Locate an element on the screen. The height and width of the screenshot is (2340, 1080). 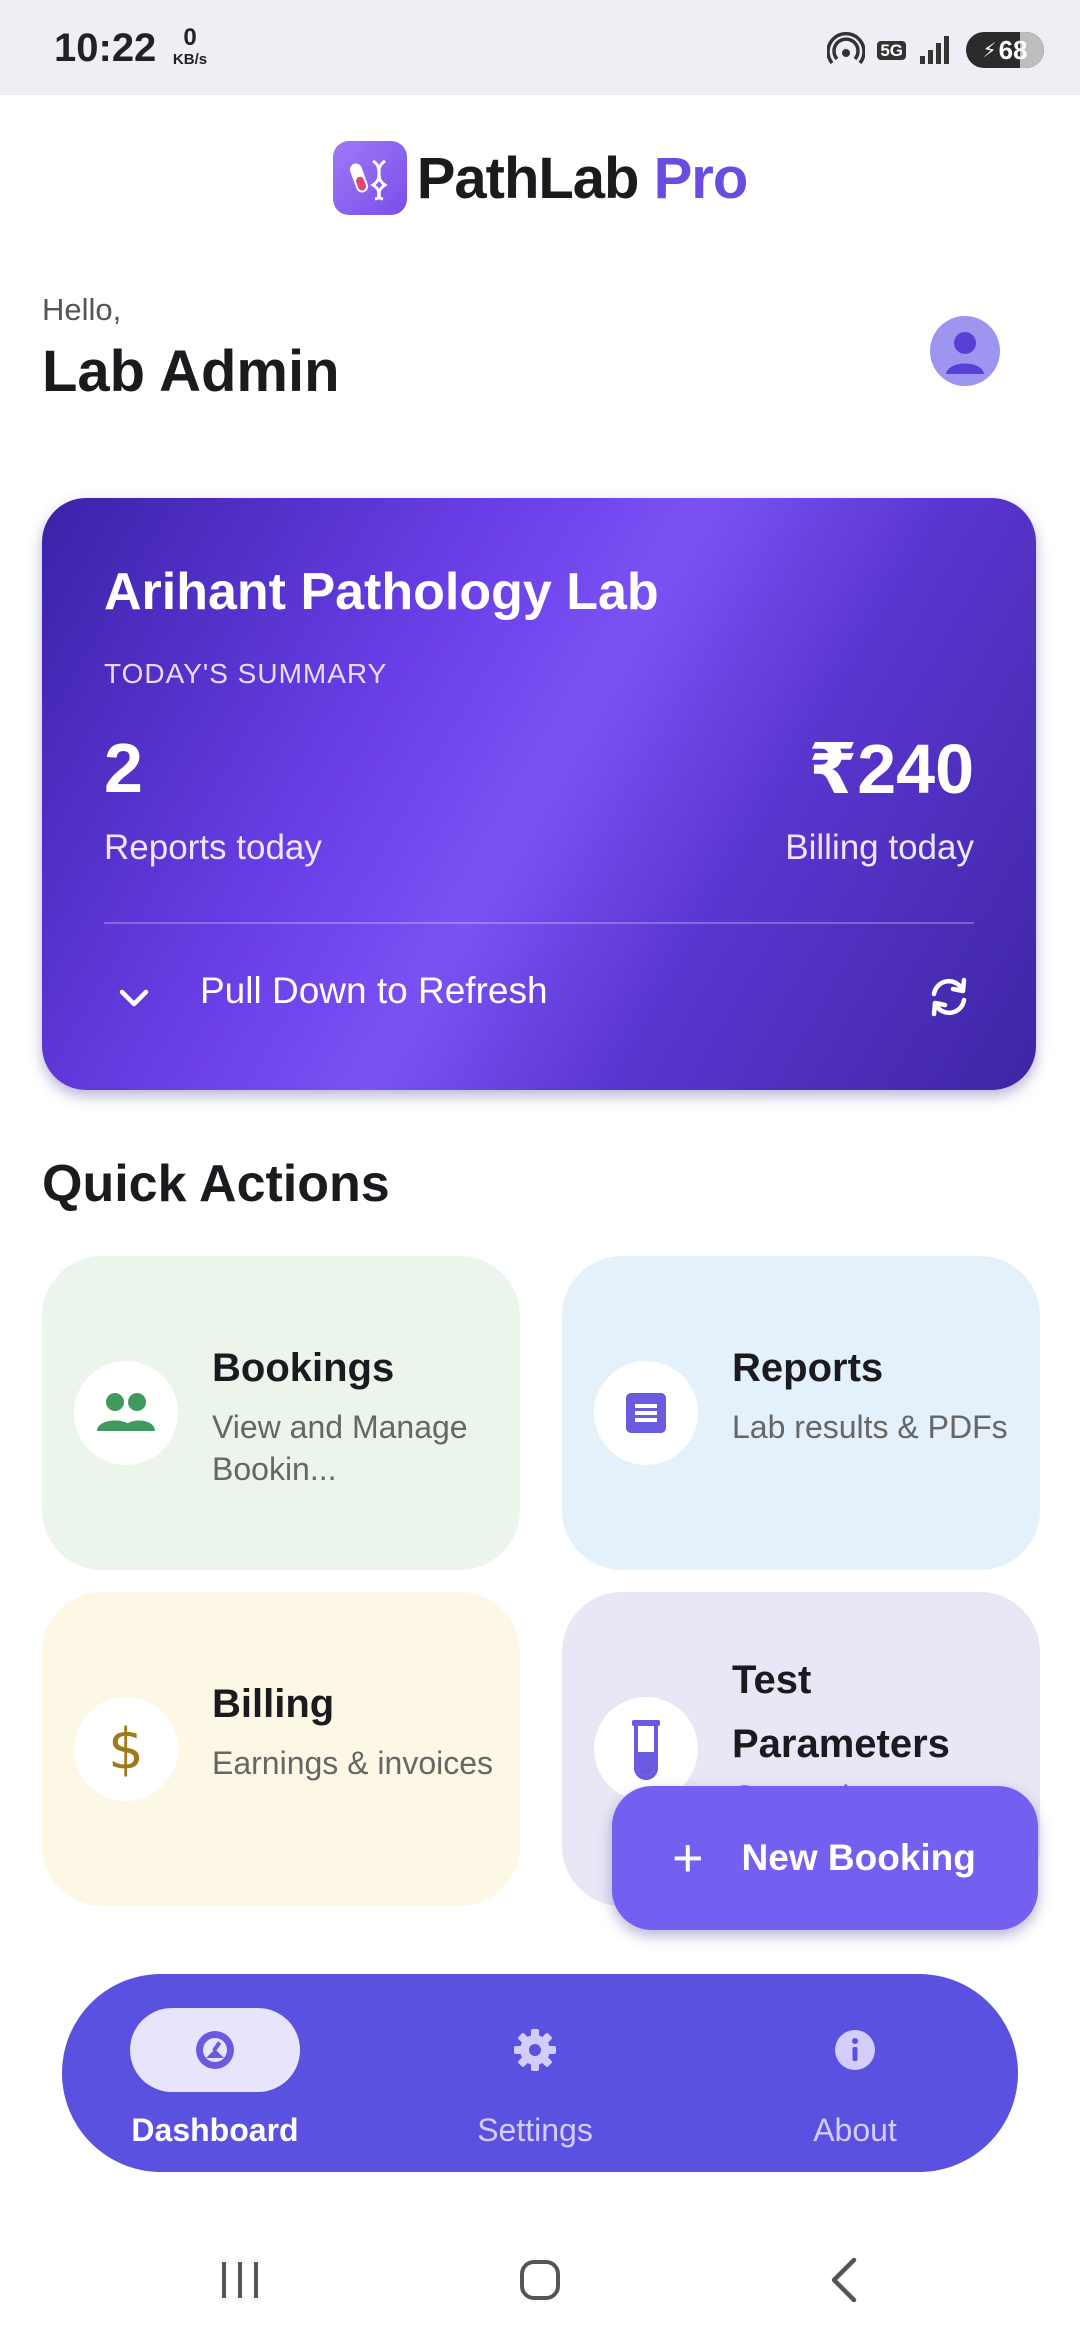
brand-main: PathLab is located at coordinates (528, 178).